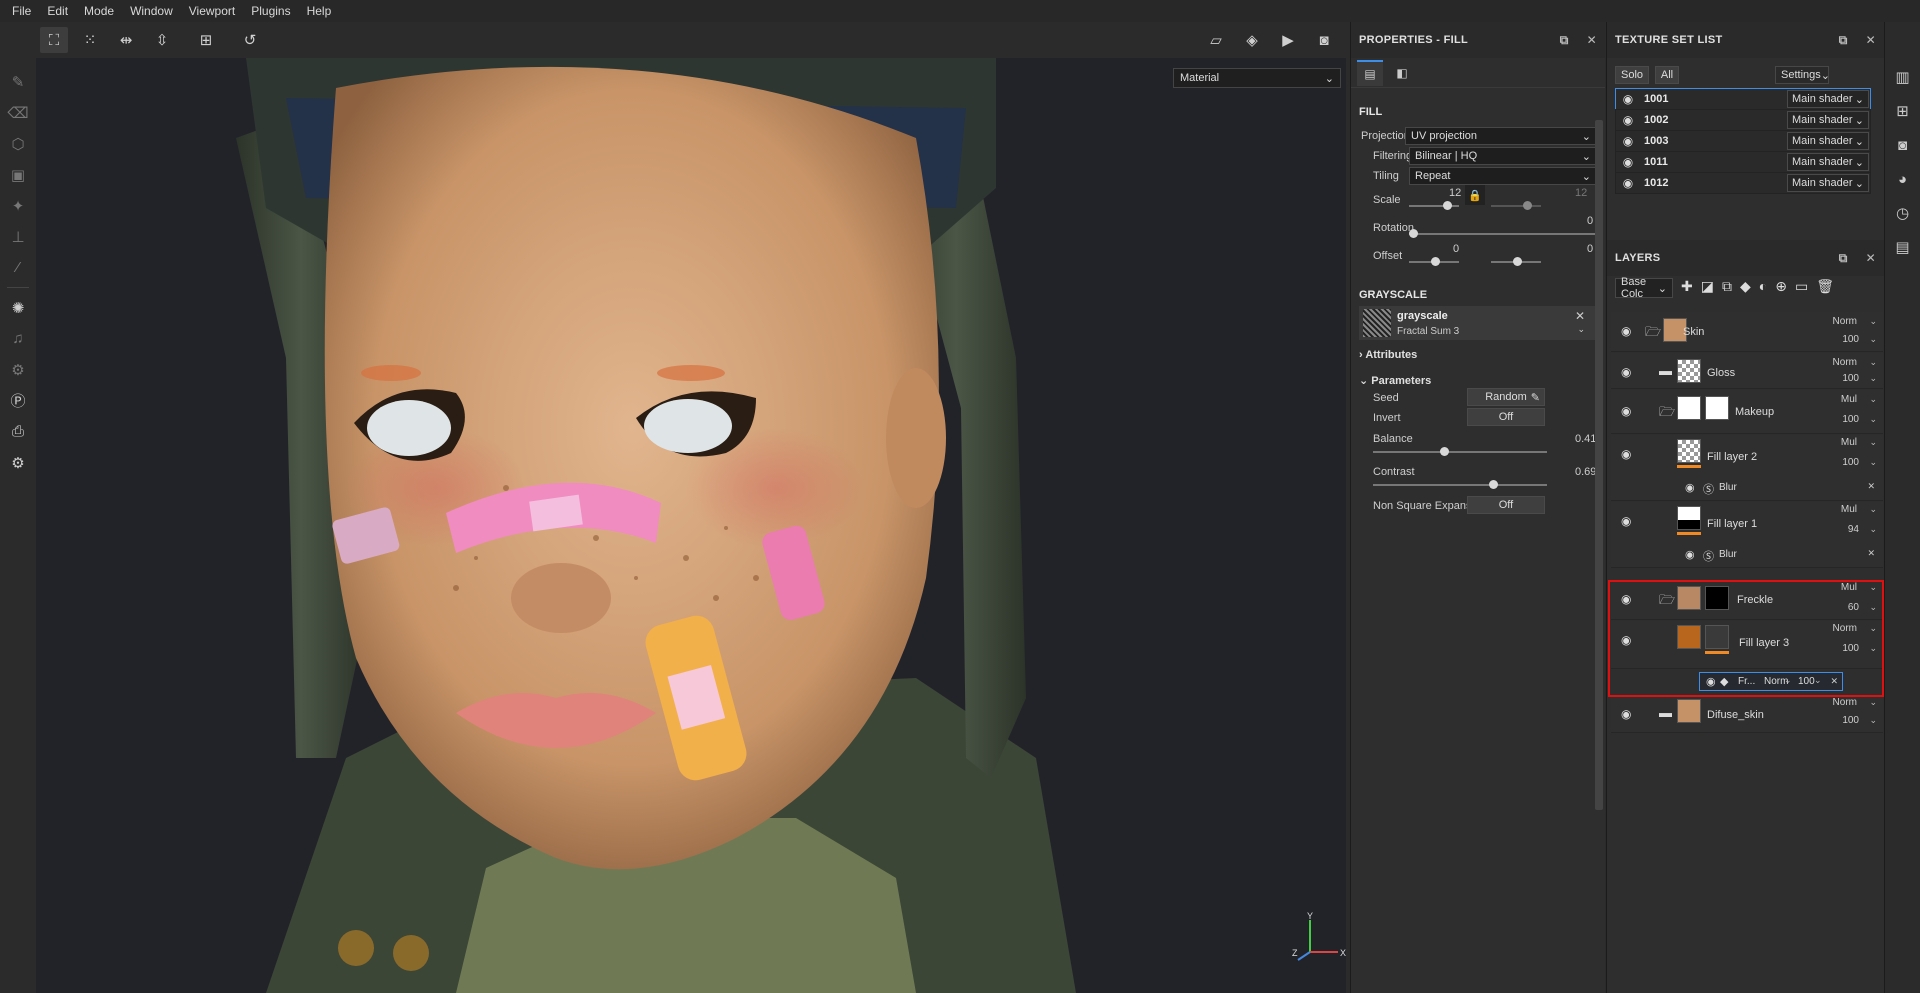  Describe the element at coordinates (1506, 417) in the screenshot. I see `invert-toggle: Off` at that location.